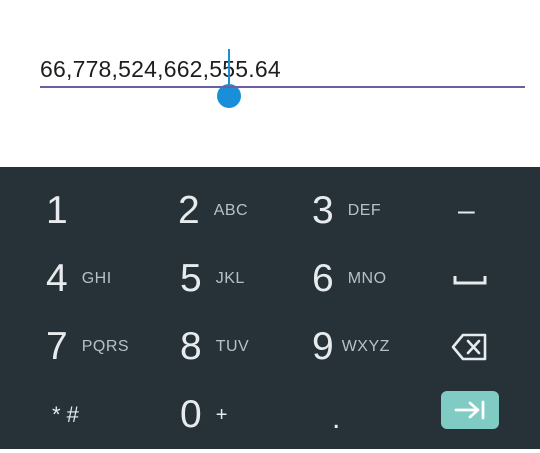 Image resolution: width=540 pixels, height=453 pixels. What do you see at coordinates (367, 278) in the screenshot?
I see `key-letters: MNO` at bounding box center [367, 278].